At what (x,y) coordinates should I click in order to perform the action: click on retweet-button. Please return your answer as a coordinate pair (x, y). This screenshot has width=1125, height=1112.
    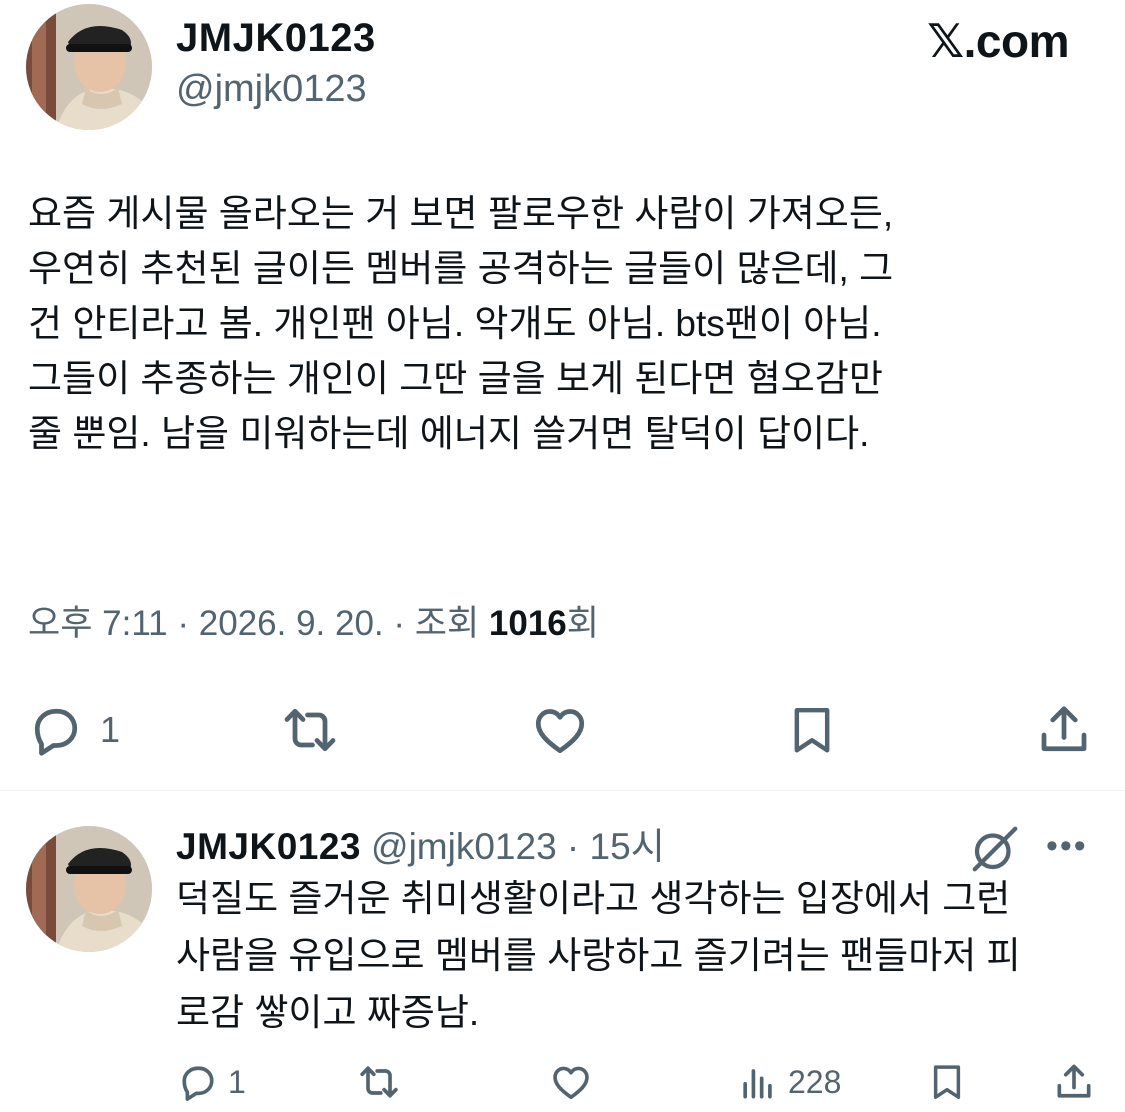
    Looking at the image, I should click on (310, 730).